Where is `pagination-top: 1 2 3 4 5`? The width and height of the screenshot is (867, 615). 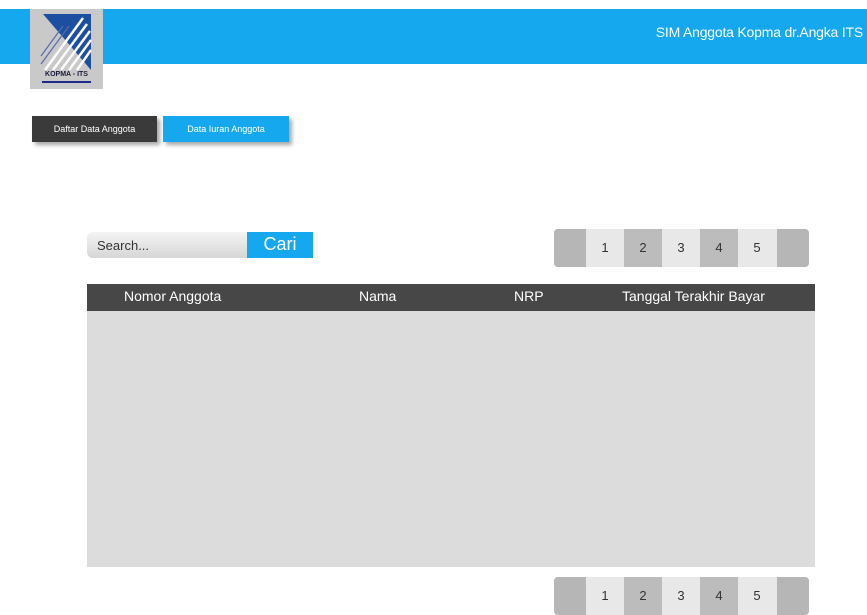
pagination-top: 1 2 3 4 5 is located at coordinates (681, 248).